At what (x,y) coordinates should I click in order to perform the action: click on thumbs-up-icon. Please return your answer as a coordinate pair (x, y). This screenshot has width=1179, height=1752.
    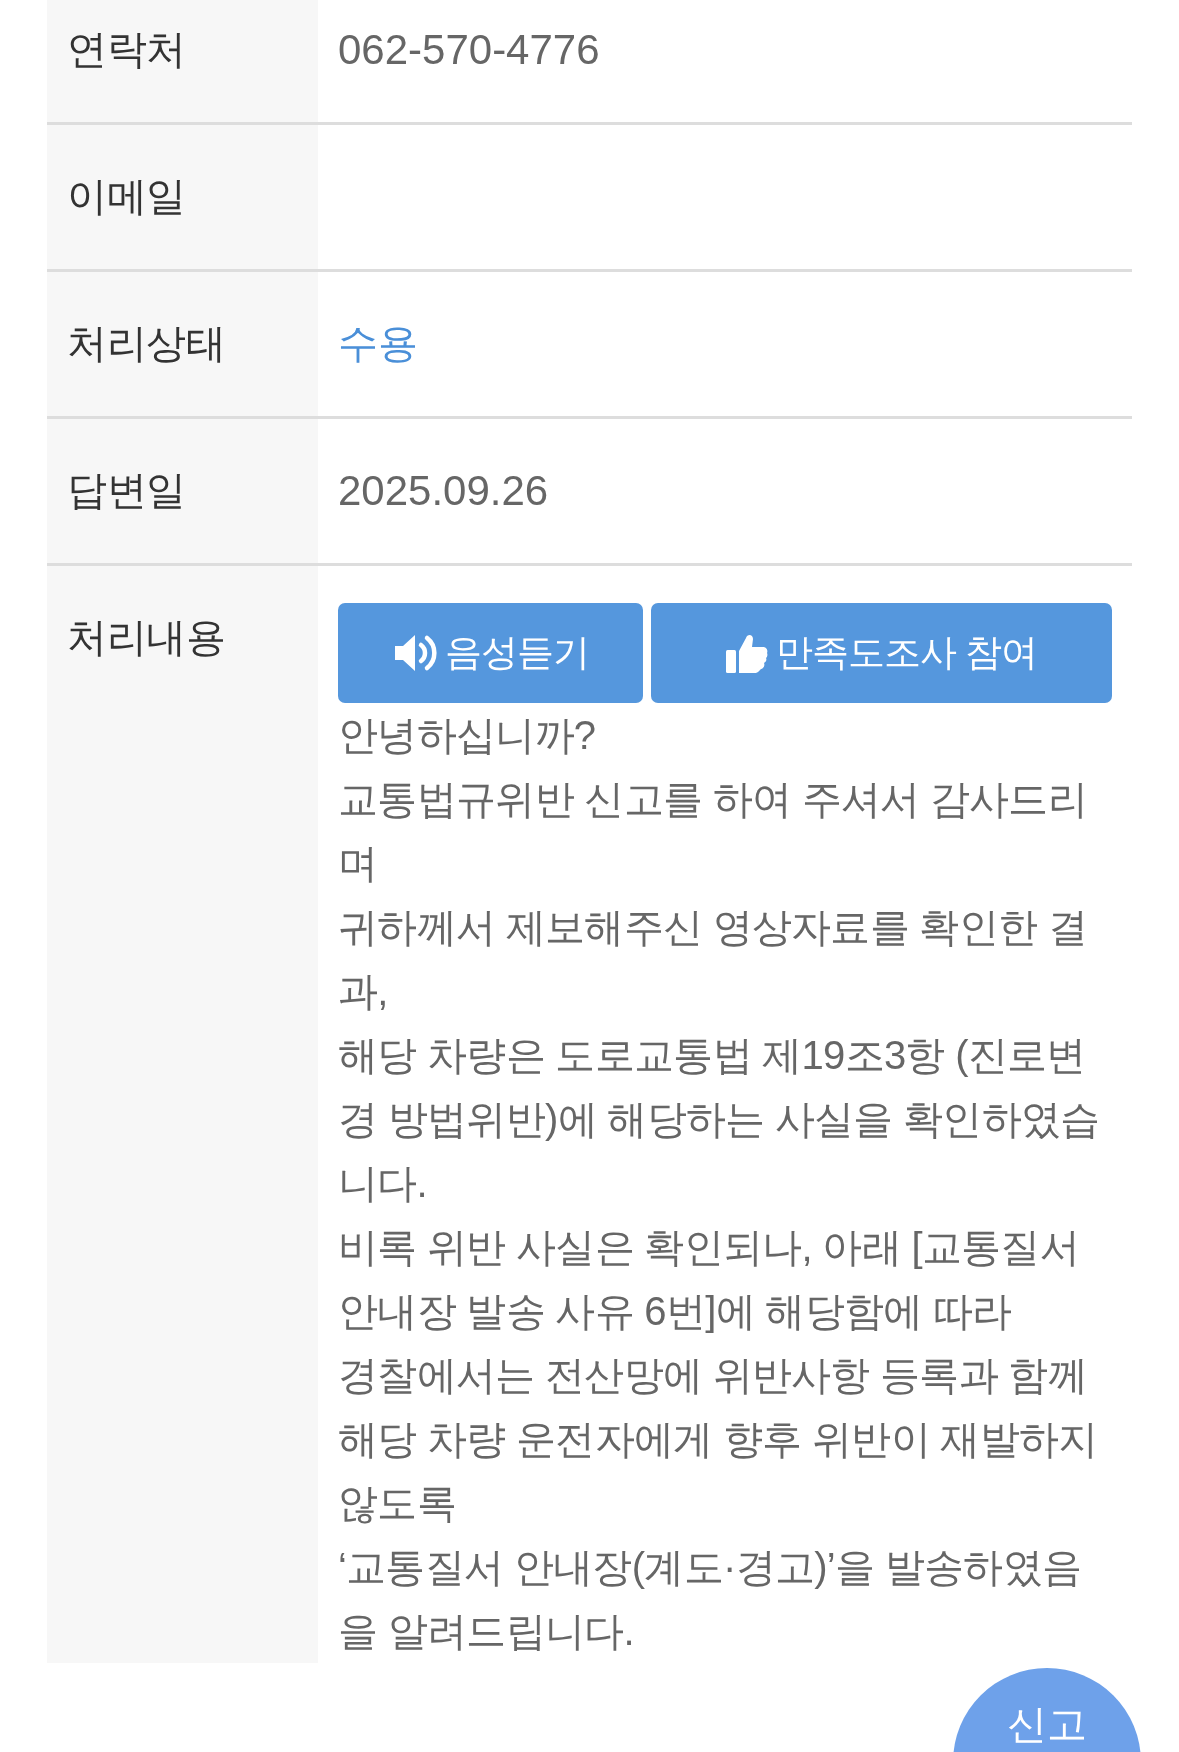
    Looking at the image, I should click on (746, 653).